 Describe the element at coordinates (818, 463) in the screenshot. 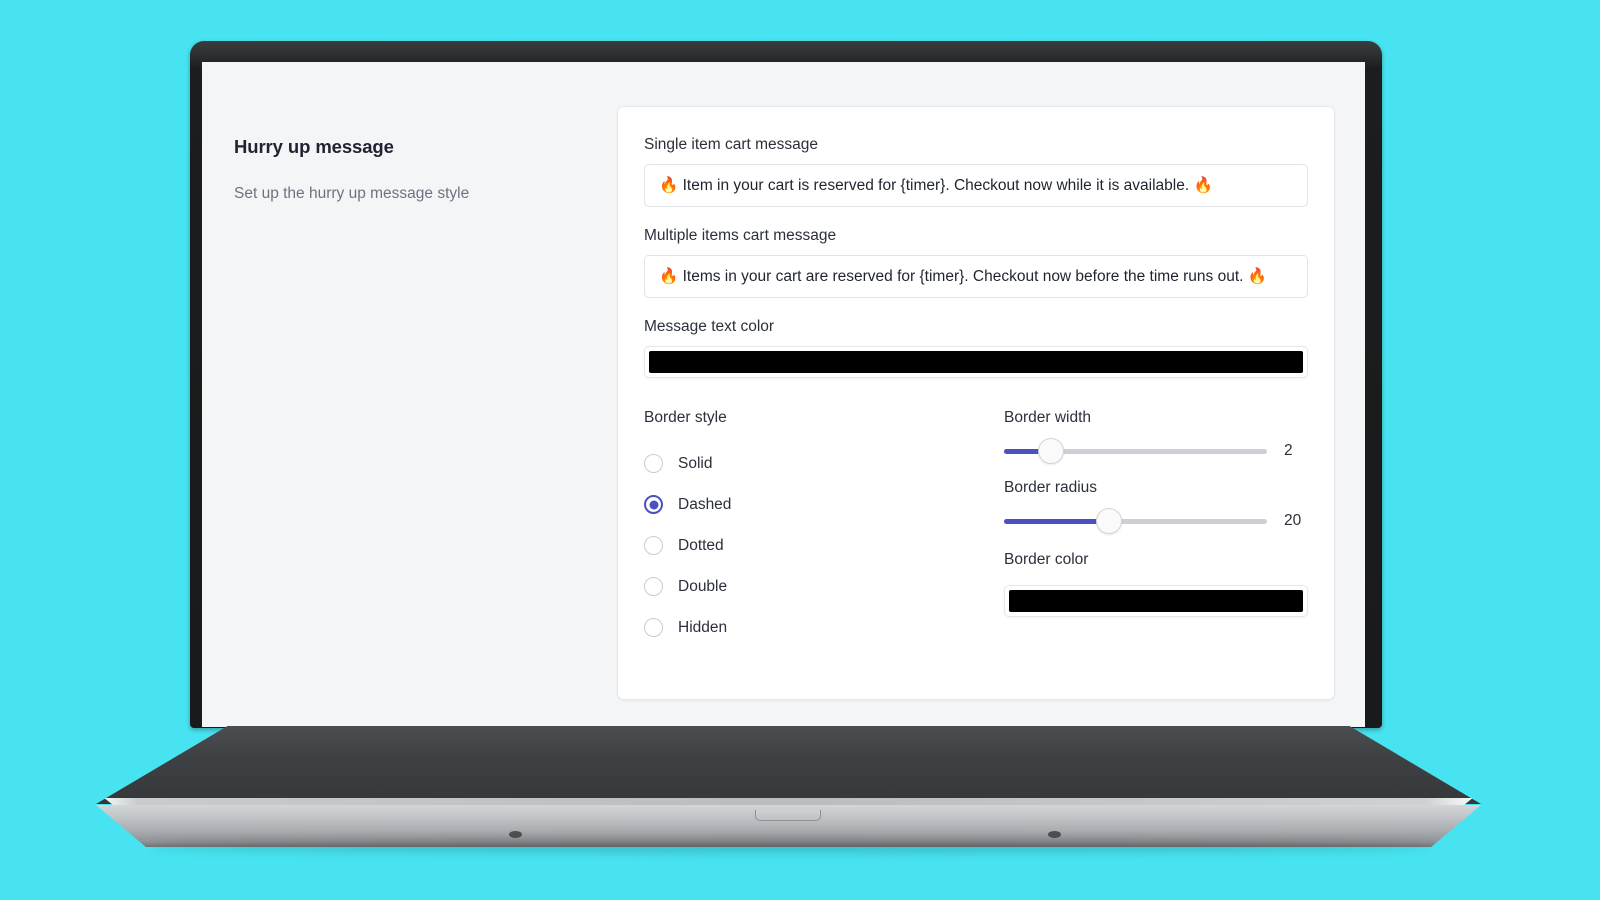

I see `border-style-option-solid: Solid` at that location.